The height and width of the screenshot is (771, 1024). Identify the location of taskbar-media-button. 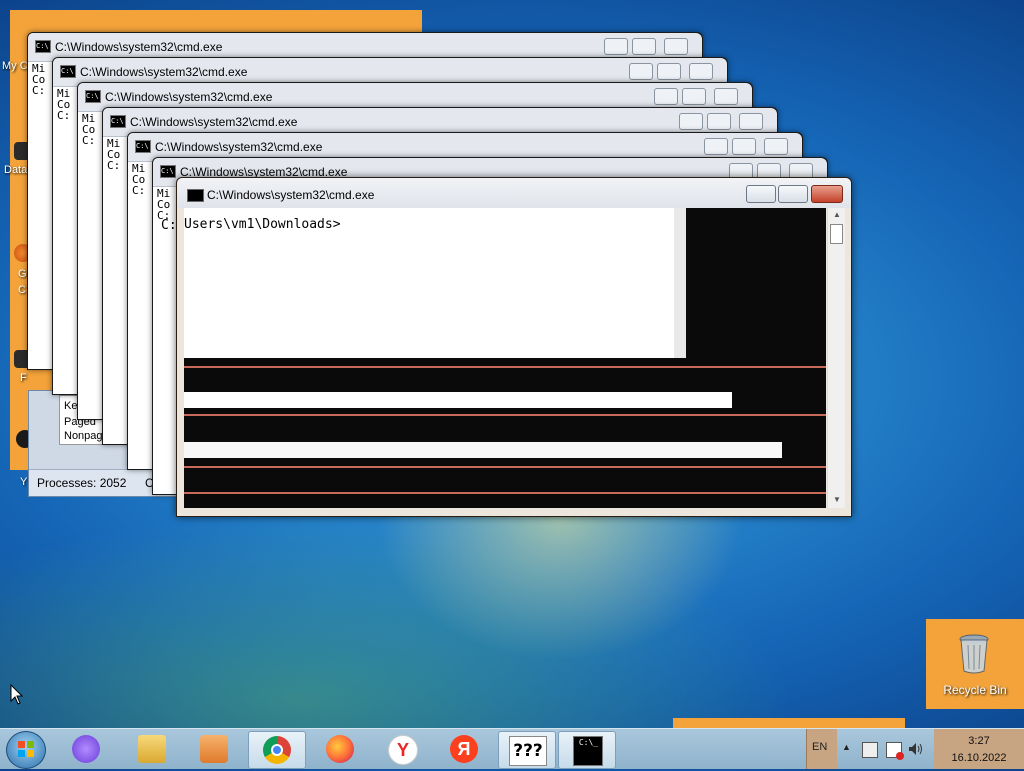
(214, 749).